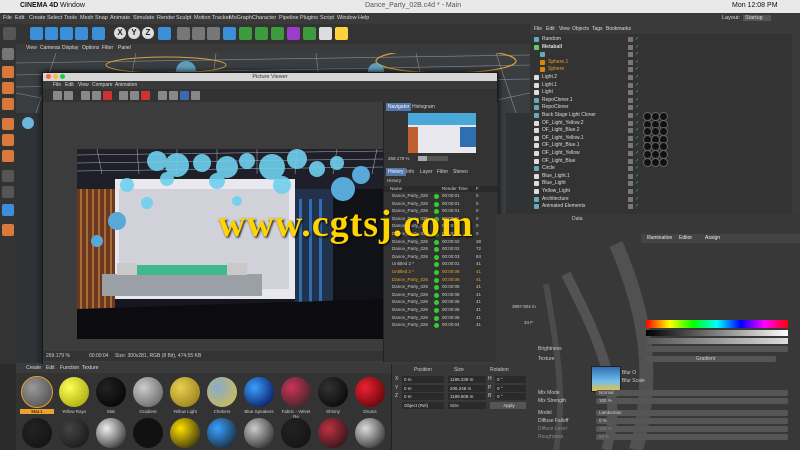 The image size is (800, 450). Describe the element at coordinates (85, 95) in the screenshot. I see `render-icon` at that location.